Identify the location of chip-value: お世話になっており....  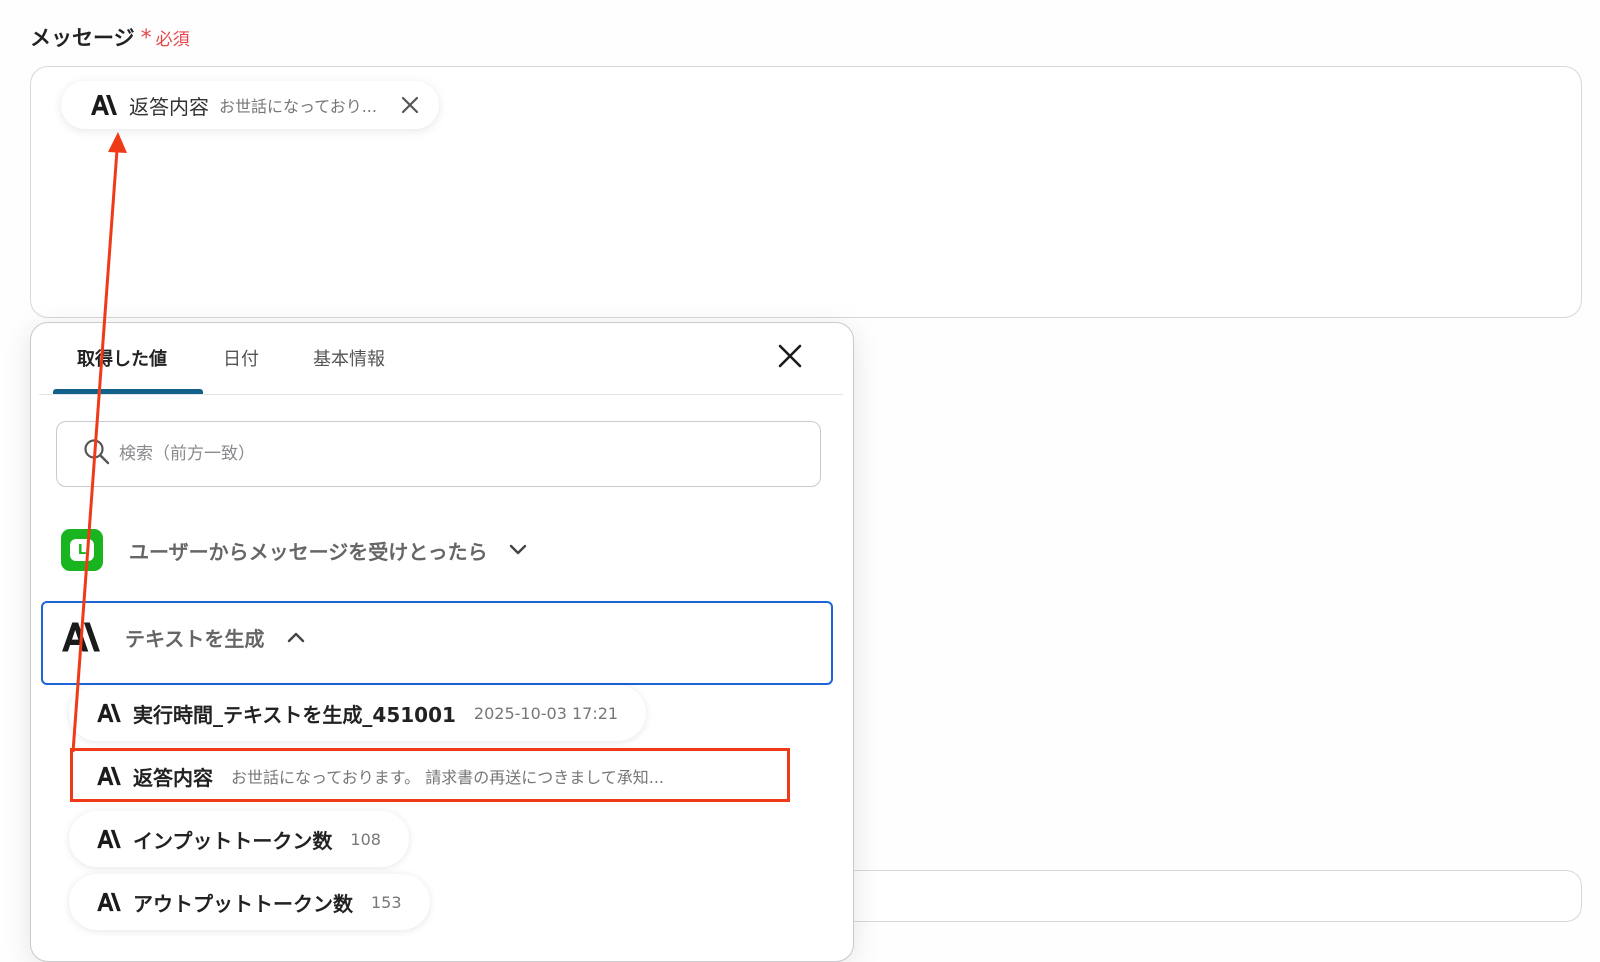
(298, 106).